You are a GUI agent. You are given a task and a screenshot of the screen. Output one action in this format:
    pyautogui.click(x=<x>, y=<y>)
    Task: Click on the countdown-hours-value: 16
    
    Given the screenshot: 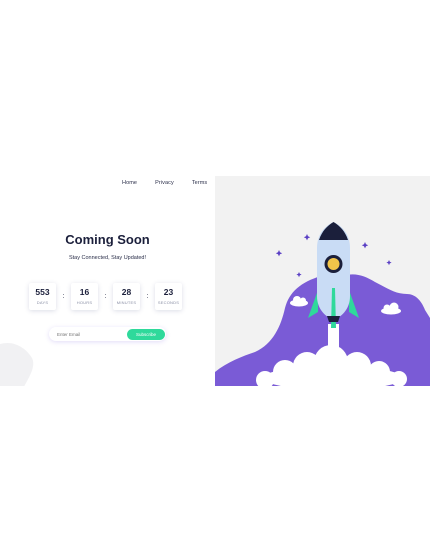 What is the action you would take?
    pyautogui.click(x=84, y=291)
    